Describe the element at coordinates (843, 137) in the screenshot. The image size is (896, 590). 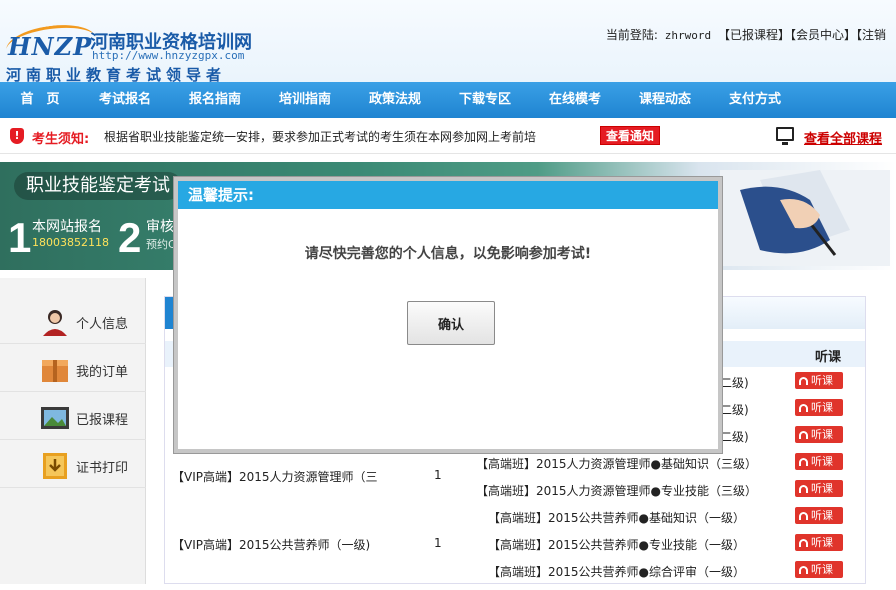
I see `view-all-courses-link: 查看全部课程` at that location.